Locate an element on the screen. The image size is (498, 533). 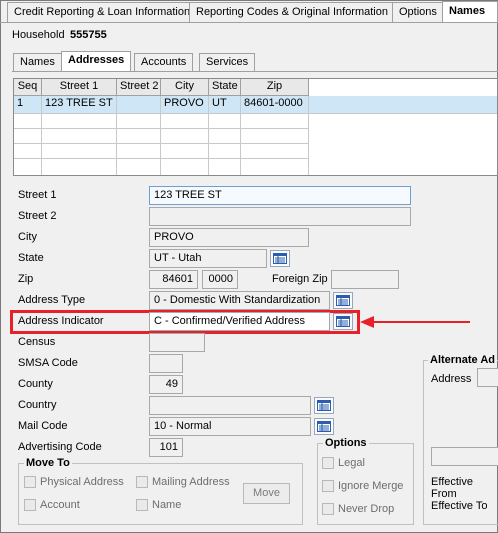
column-header-seq: Seq is located at coordinates (28, 87).